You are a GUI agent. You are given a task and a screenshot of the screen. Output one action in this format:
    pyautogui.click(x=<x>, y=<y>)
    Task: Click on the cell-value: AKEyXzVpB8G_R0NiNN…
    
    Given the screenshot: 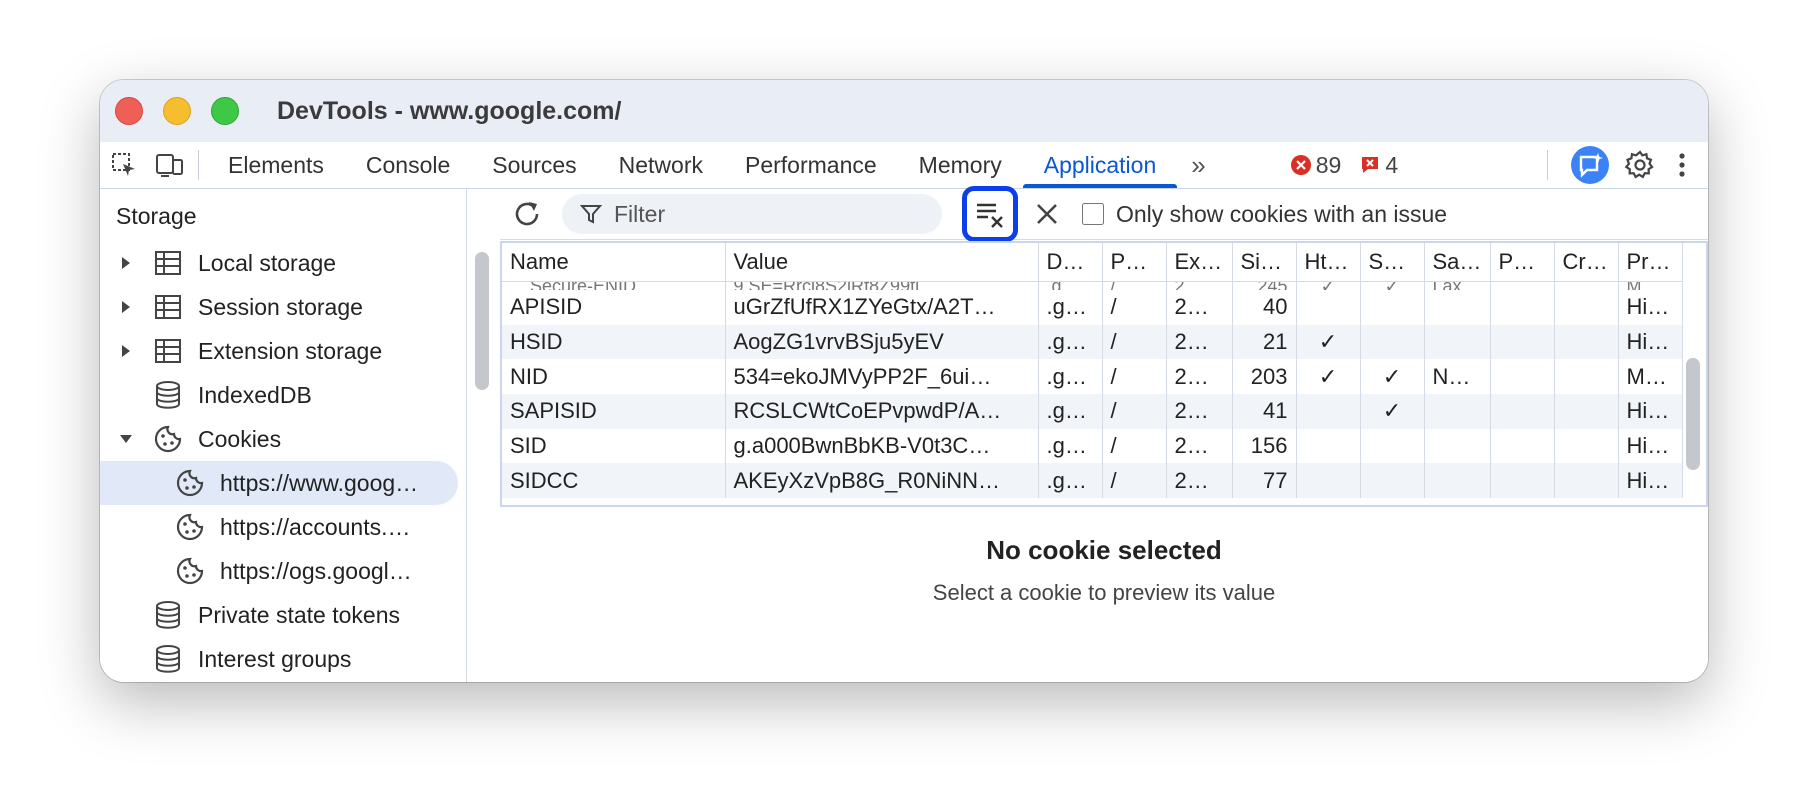 What is the action you would take?
    pyautogui.click(x=882, y=481)
    